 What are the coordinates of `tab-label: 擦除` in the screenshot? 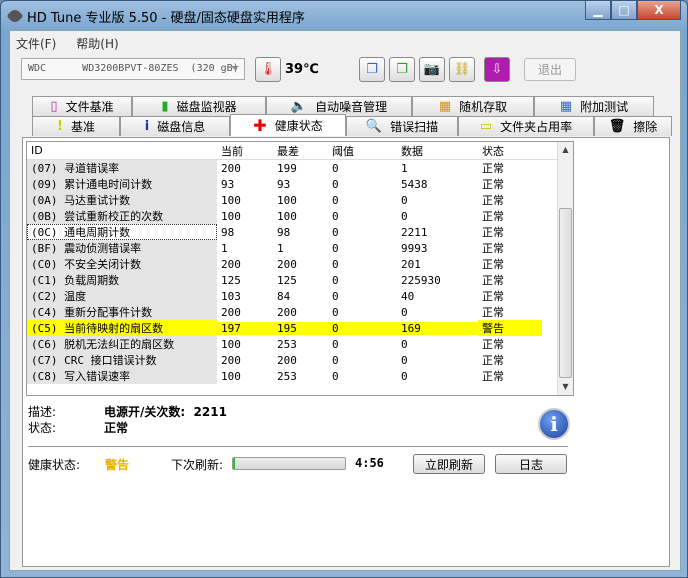 It's located at (645, 127).